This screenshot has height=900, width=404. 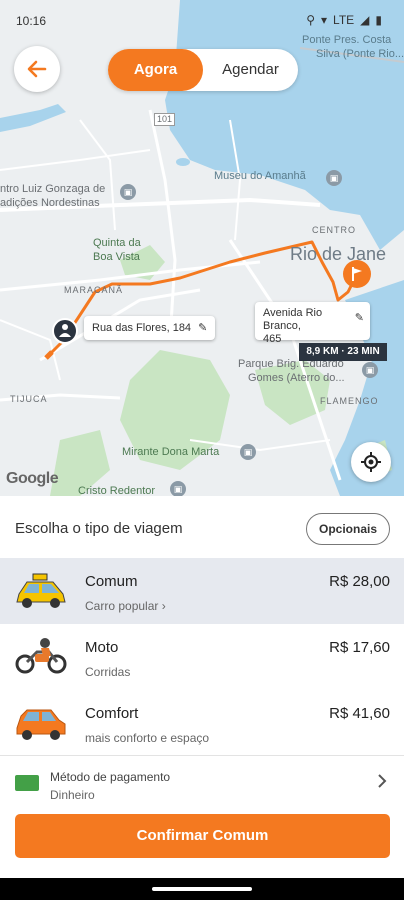 I want to click on my-location-button, so click(x=371, y=462).